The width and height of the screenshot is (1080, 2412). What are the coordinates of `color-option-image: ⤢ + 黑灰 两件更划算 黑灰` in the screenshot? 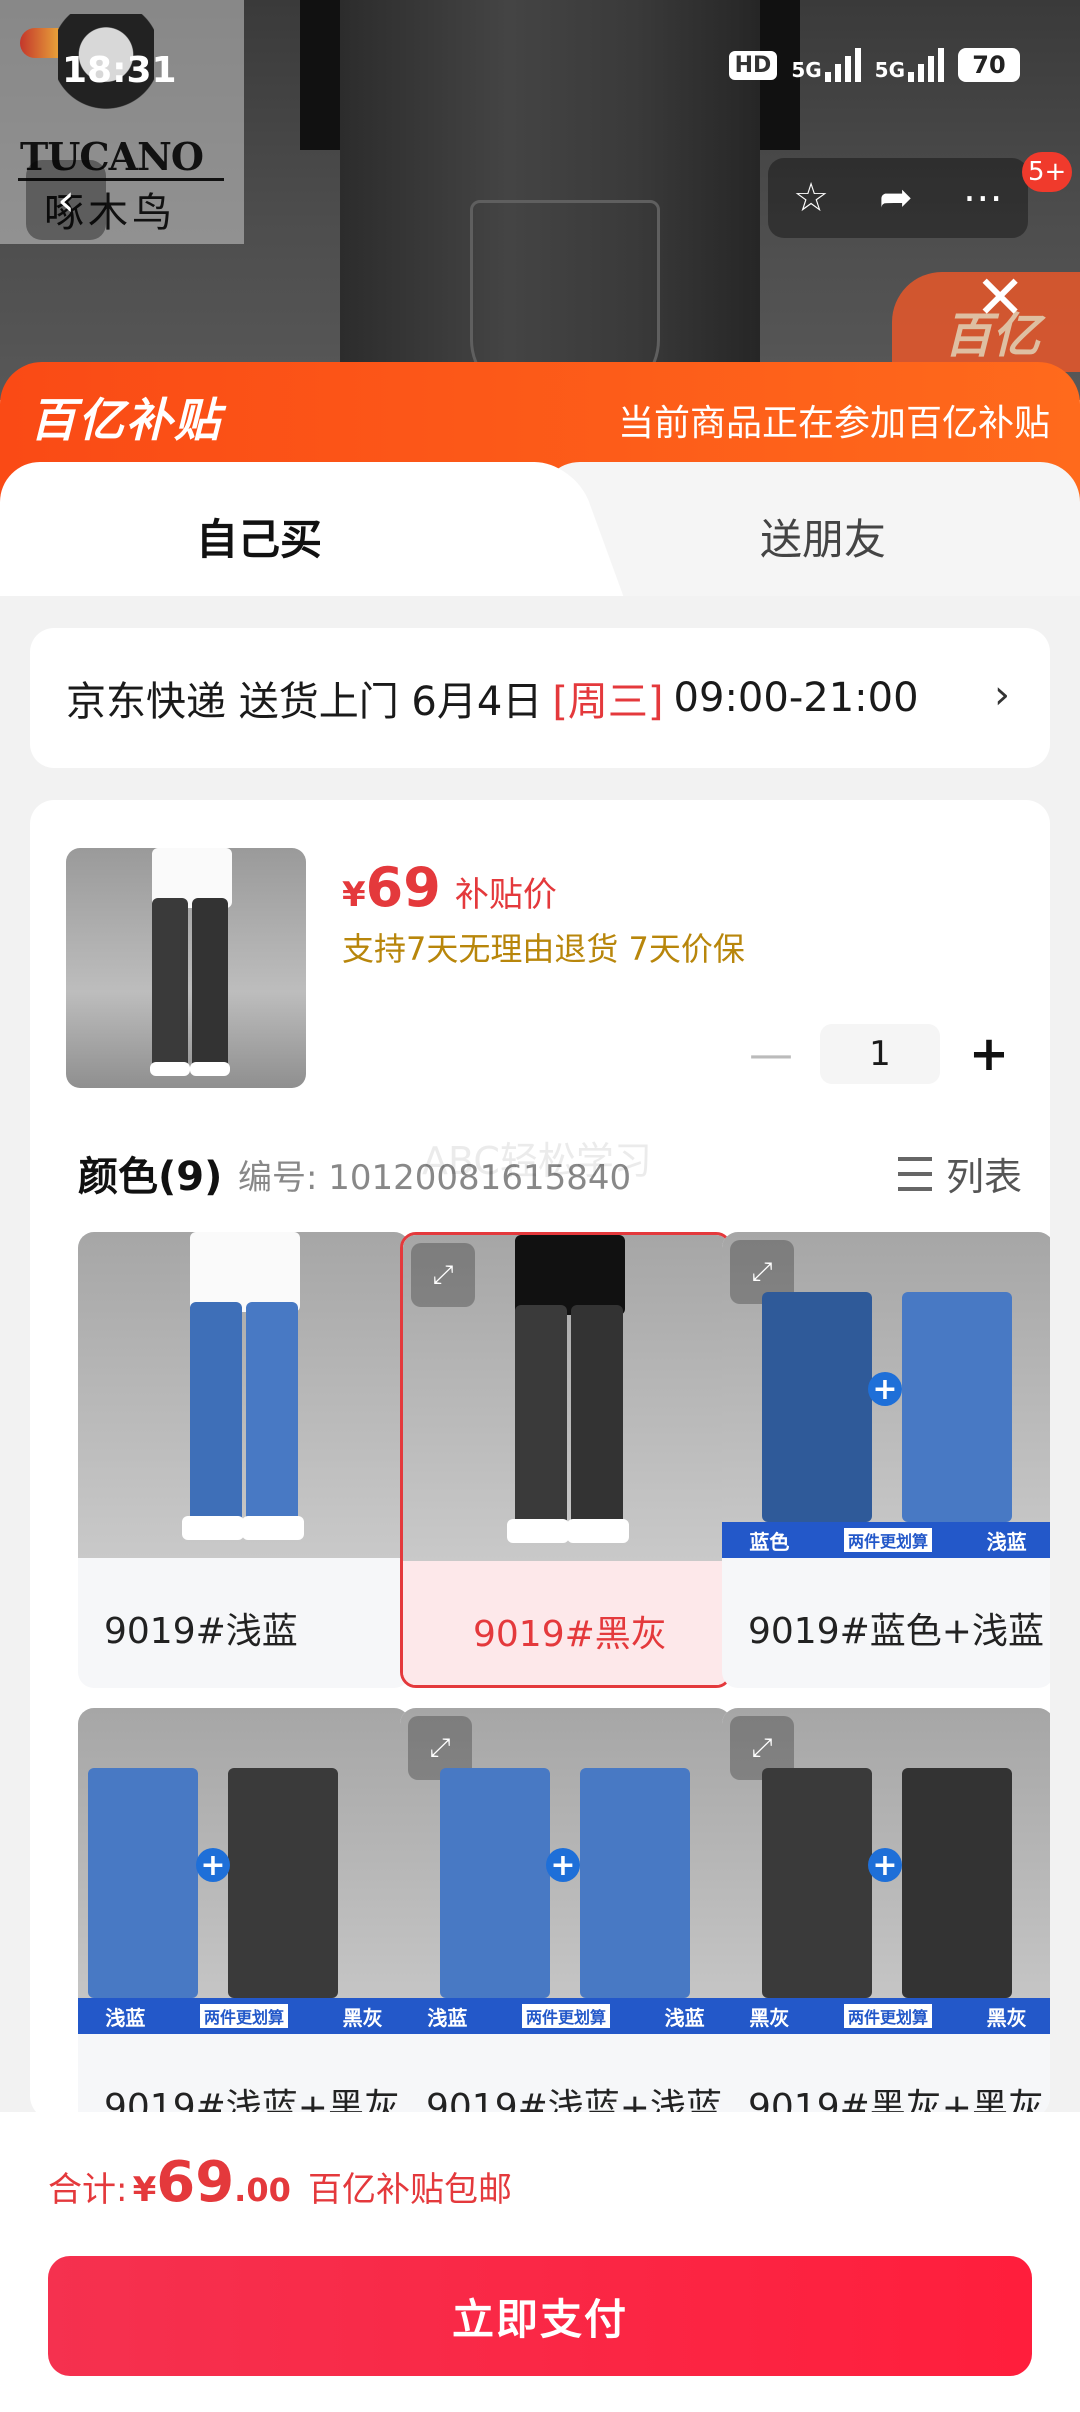 It's located at (886, 1871).